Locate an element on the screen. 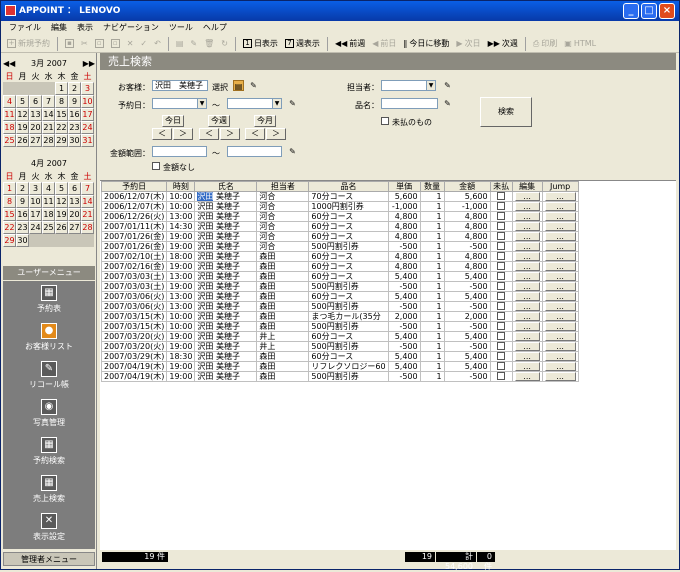 The width and height of the screenshot is (680, 572). col-time: 時刻 is located at coordinates (181, 186).